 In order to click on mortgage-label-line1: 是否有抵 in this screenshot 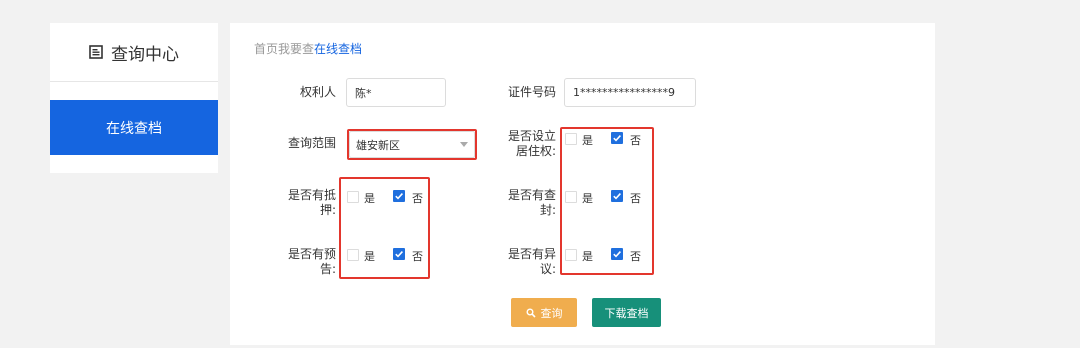, I will do `click(311, 195)`.